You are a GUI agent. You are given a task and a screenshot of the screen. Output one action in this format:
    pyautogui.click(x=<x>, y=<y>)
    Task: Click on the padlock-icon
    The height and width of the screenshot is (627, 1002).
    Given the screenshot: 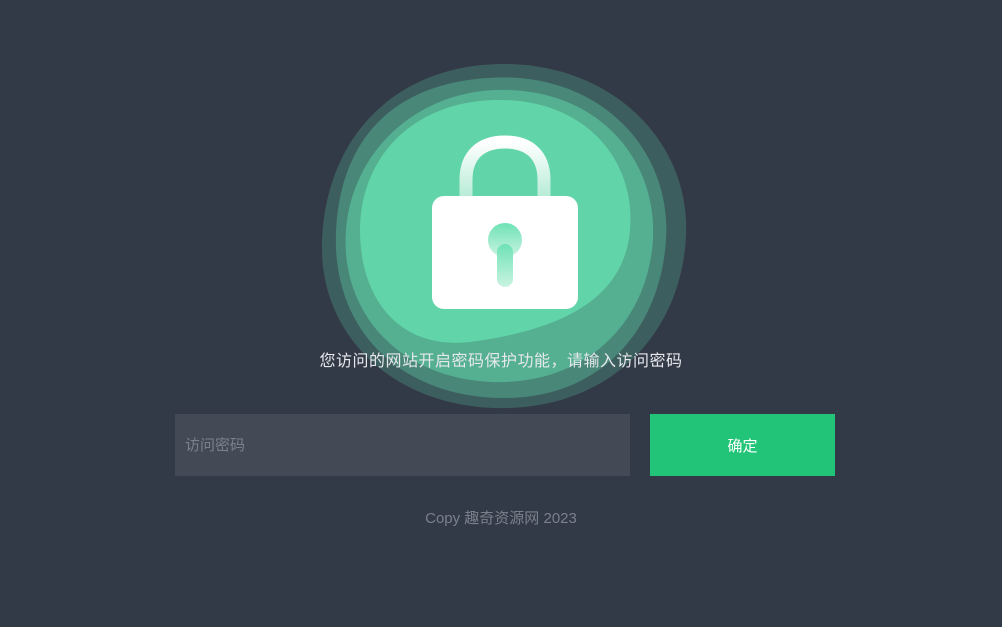 What is the action you would take?
    pyautogui.click(x=505, y=222)
    